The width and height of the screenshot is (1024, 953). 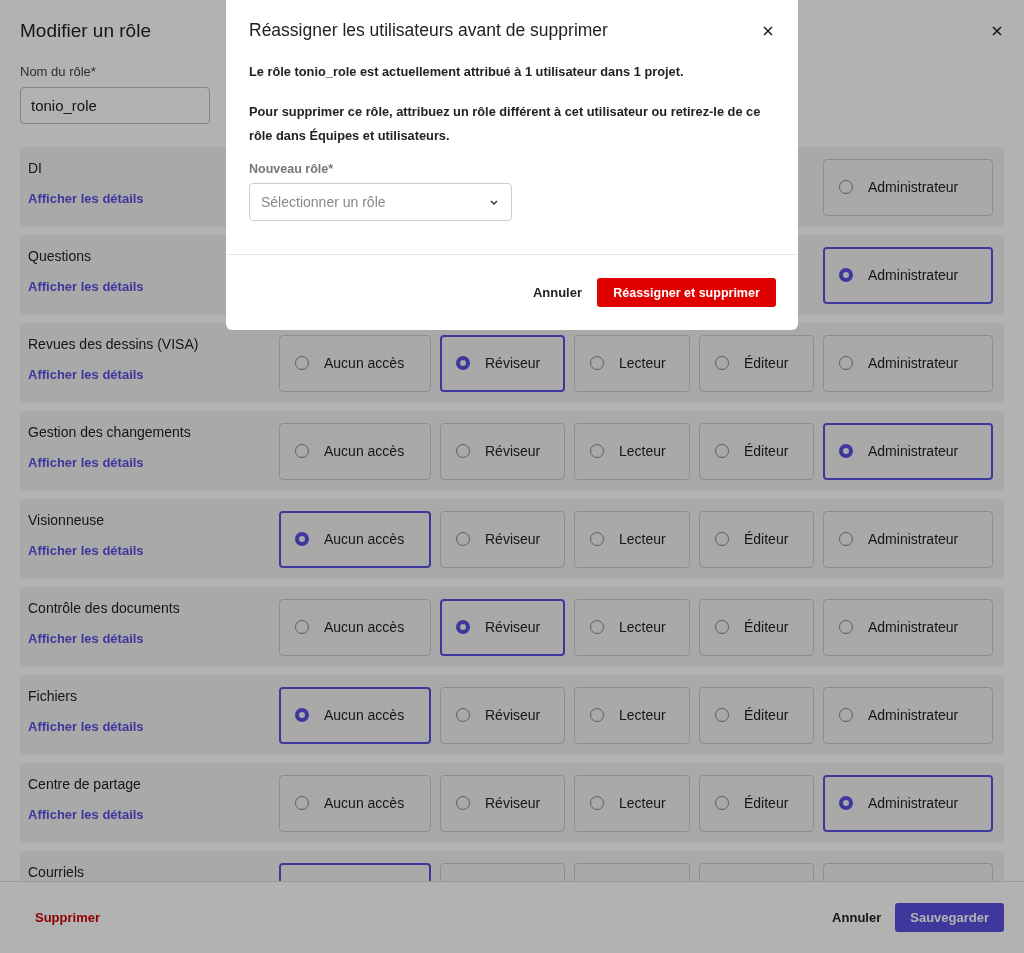 What do you see at coordinates (505, 124) in the screenshot?
I see `dialog-text: Pour supprimer ce rôle, attribuez un rôle différent à cet utilisateur ou retirez-le de ce rôle dans Équipes et utilisateurs.` at bounding box center [505, 124].